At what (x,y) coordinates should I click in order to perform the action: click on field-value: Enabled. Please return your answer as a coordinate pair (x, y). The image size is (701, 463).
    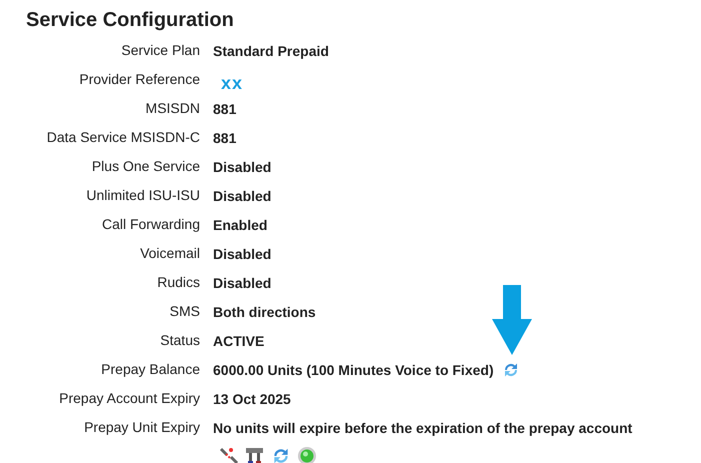
    Looking at the image, I should click on (240, 224).